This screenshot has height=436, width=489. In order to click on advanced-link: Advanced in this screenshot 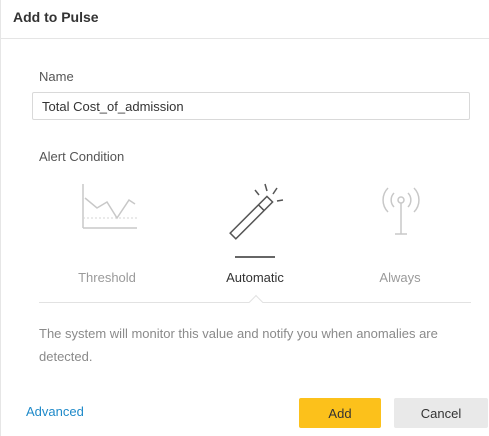, I will do `click(55, 411)`.